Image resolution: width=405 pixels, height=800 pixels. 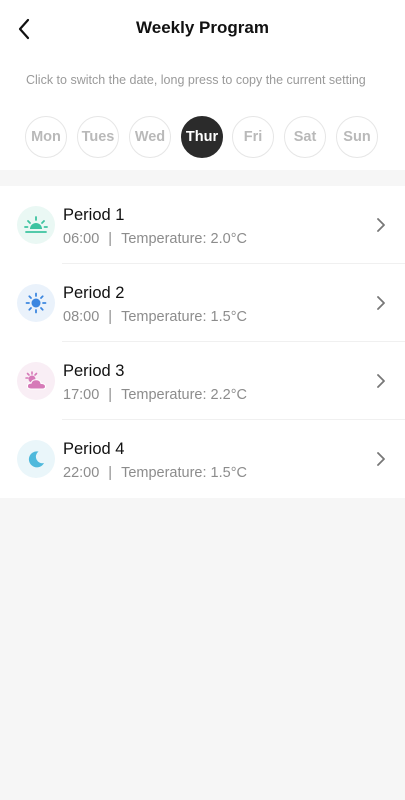 What do you see at coordinates (202, 381) in the screenshot?
I see `period-row-3: Period 3 17:00 | Temperature: 2.2°C` at bounding box center [202, 381].